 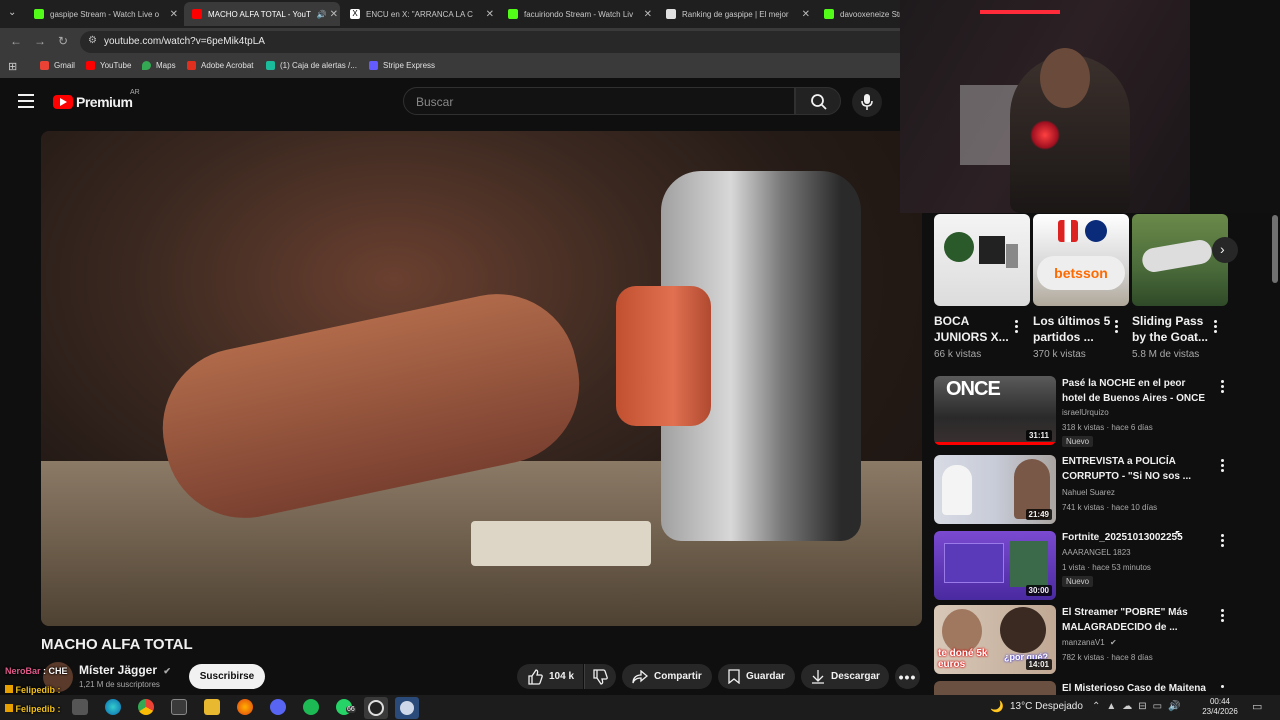 I want to click on site-info-icon: ⚙, so click(x=92, y=40).